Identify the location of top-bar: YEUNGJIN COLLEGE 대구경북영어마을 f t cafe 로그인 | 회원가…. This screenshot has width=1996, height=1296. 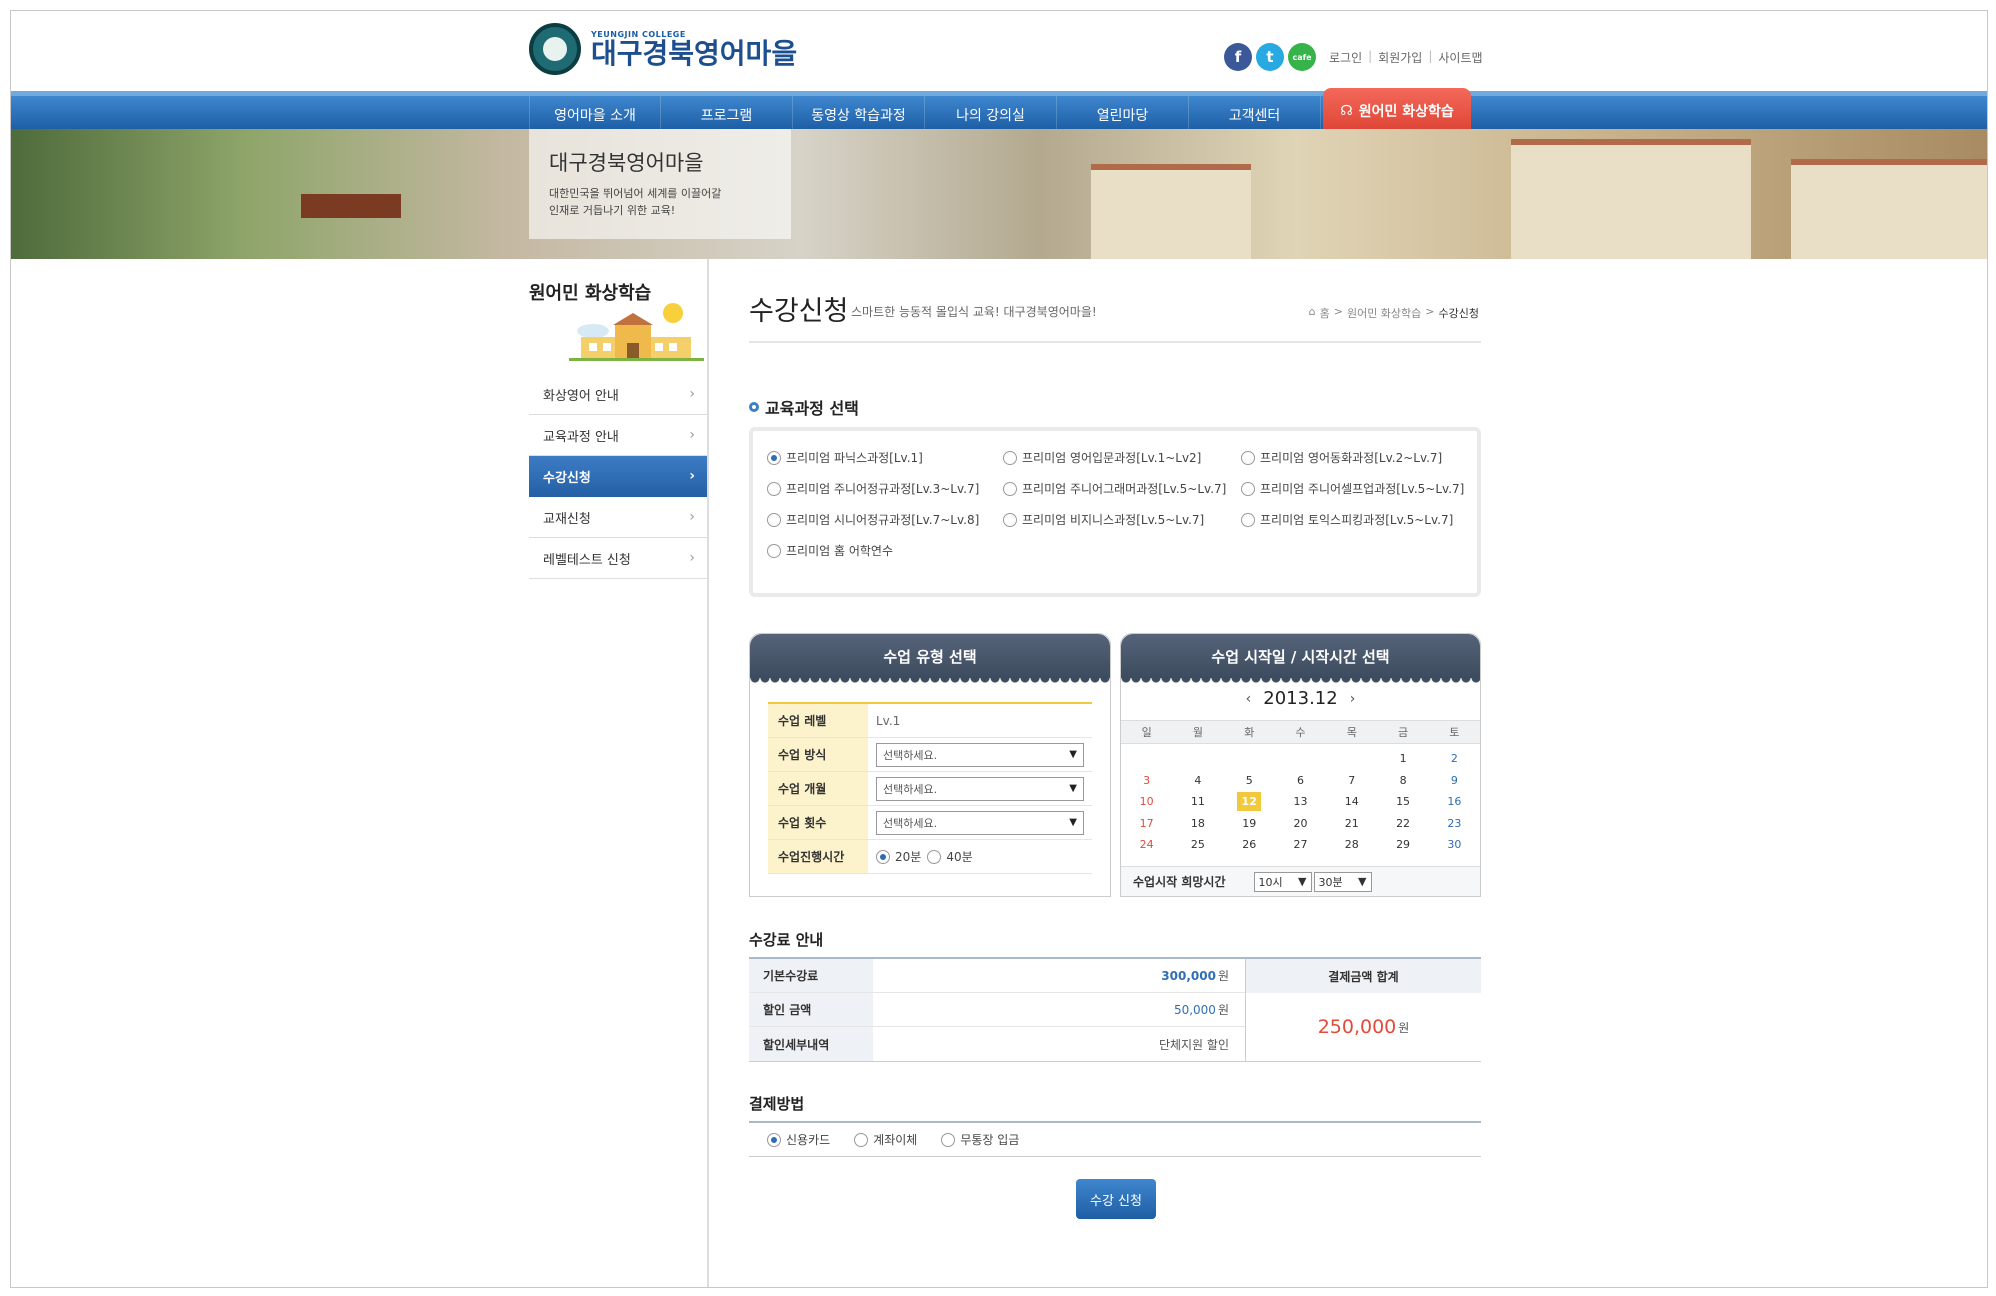
(999, 51).